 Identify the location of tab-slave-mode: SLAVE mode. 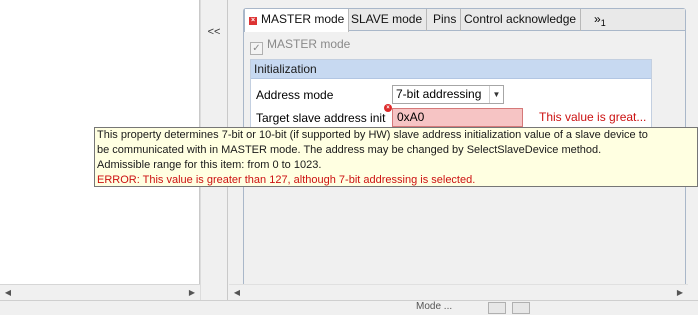
(387, 20).